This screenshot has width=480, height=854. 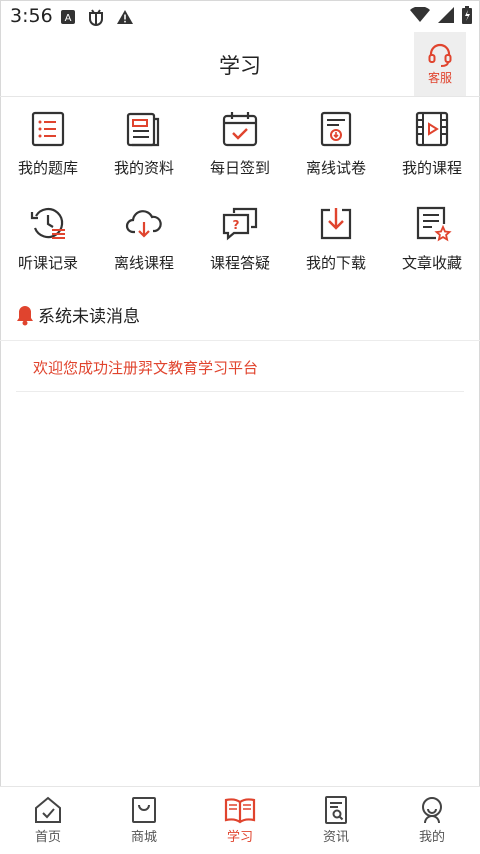 I want to click on history-icon, so click(x=47, y=223).